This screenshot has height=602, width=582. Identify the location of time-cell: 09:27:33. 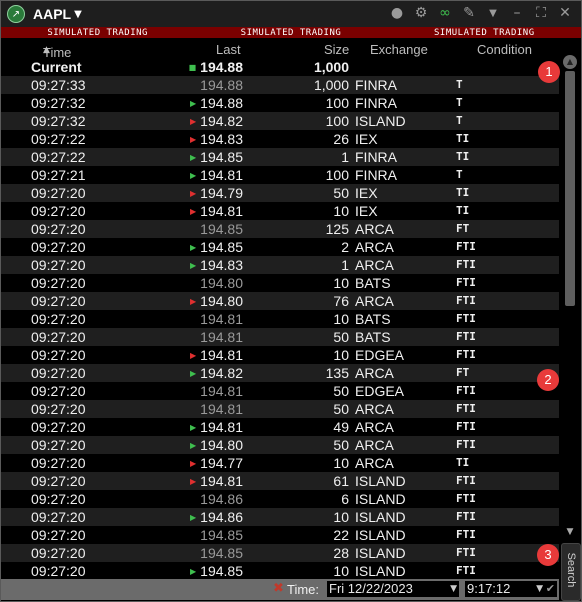
(58, 85).